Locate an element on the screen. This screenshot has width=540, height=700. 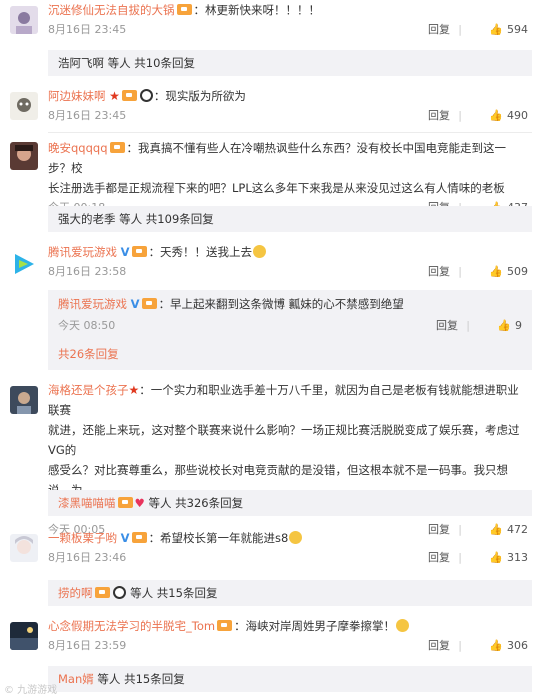
reply-summary: 共26条回复 is located at coordinates (290, 354).